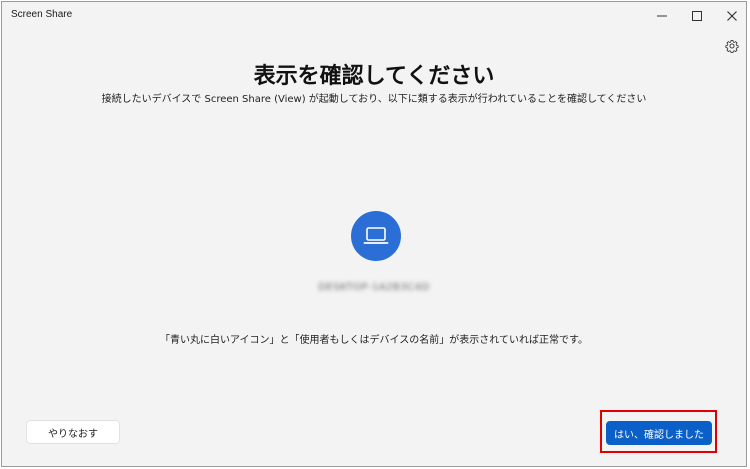 Image resolution: width=750 pixels, height=469 pixels. I want to click on laptop-icon, so click(376, 235).